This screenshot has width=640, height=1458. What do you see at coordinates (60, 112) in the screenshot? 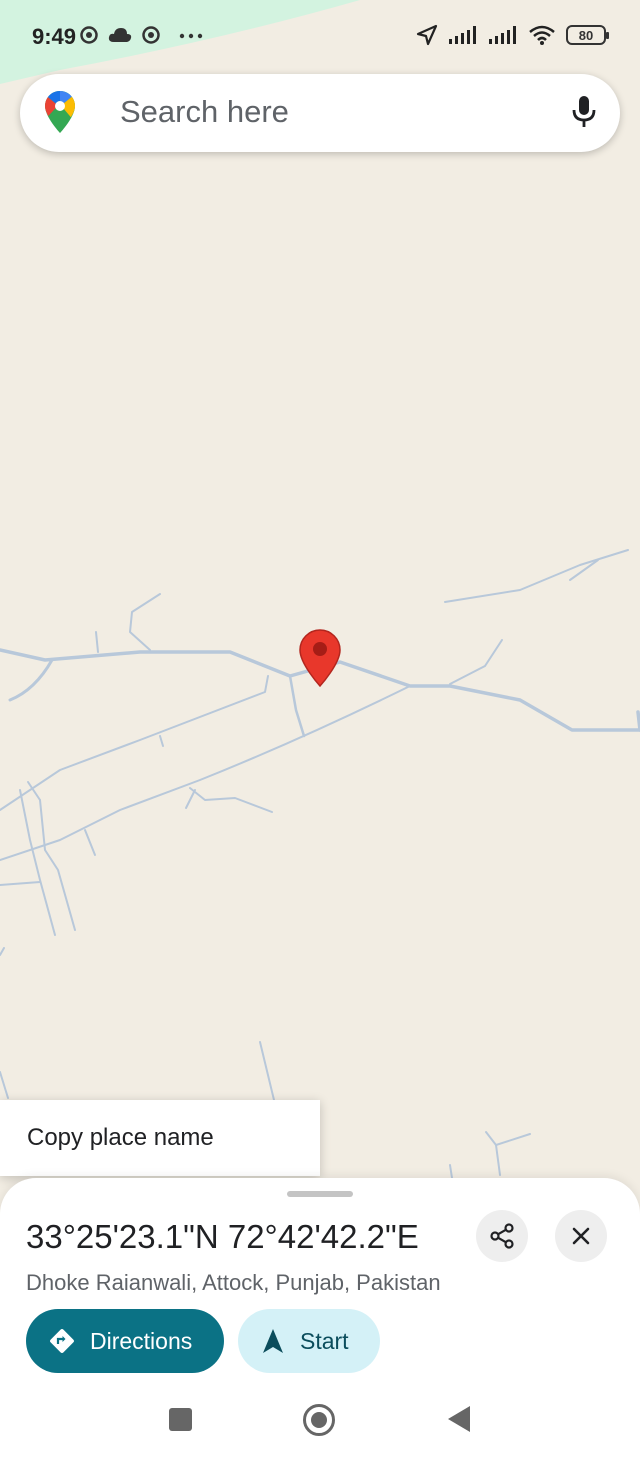
I see `google-maps-logo` at bounding box center [60, 112].